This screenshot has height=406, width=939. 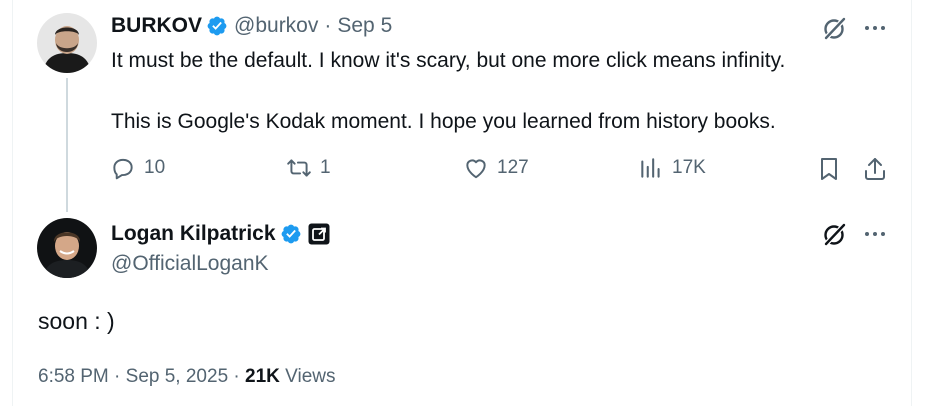 I want to click on logan-header: Logan Kilpatrick, so click(x=220, y=234).